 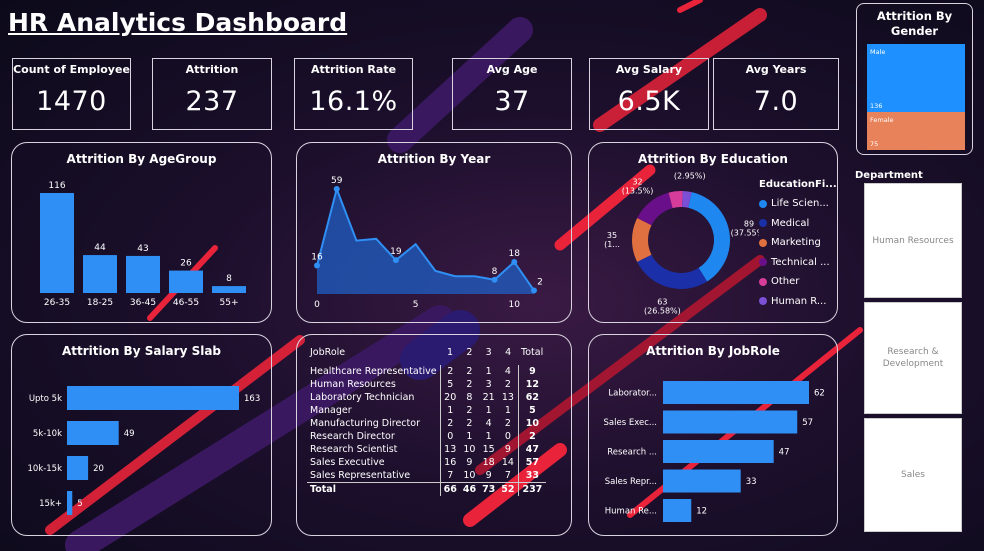 I want to click on department-option-sales: Sales, so click(x=913, y=475).